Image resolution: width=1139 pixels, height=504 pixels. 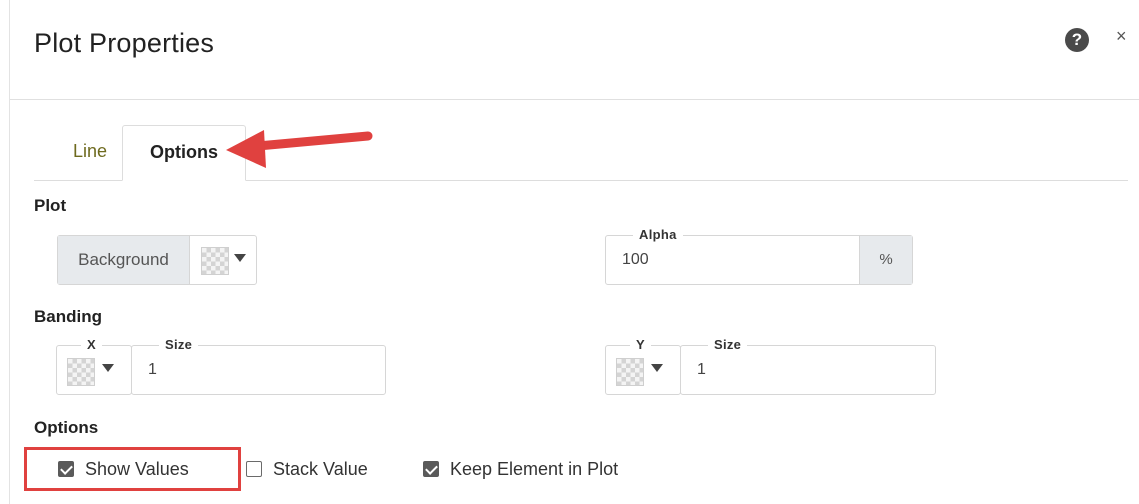 I want to click on background-pattern-dropdown, so click(x=222, y=260).